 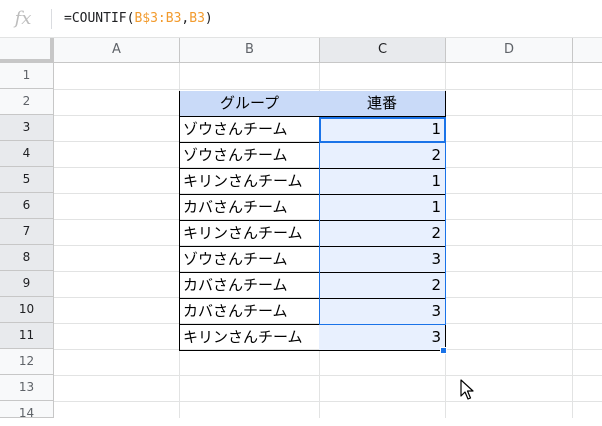 What do you see at coordinates (27, 206) in the screenshot?
I see `row-header-6: 6` at bounding box center [27, 206].